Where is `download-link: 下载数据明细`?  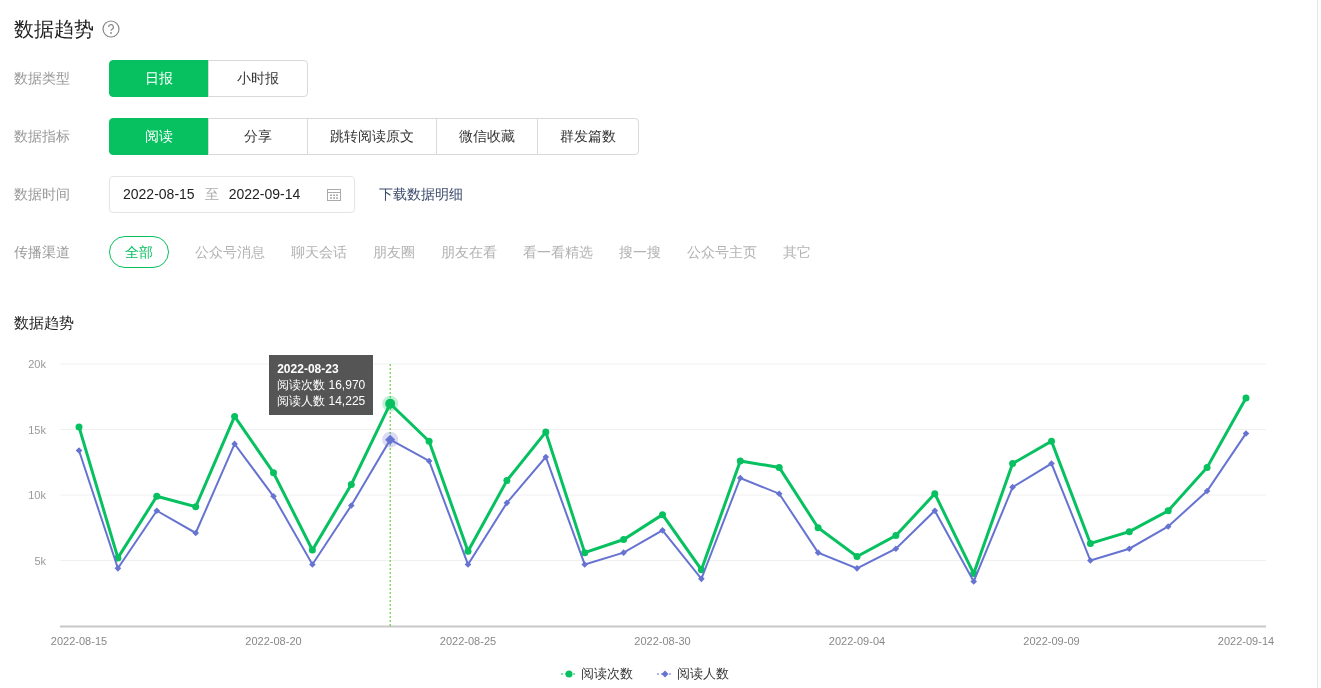
download-link: 下载数据明细 is located at coordinates (421, 194).